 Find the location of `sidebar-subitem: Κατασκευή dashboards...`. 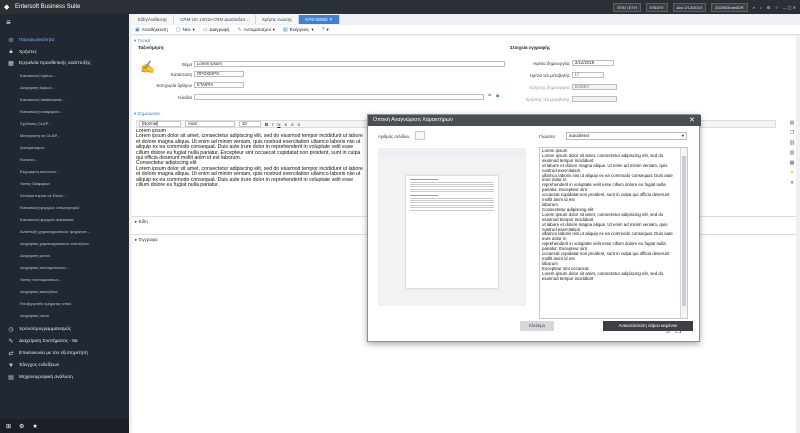

sidebar-subitem: Κατασκευή dashboards... is located at coordinates (72, 99).